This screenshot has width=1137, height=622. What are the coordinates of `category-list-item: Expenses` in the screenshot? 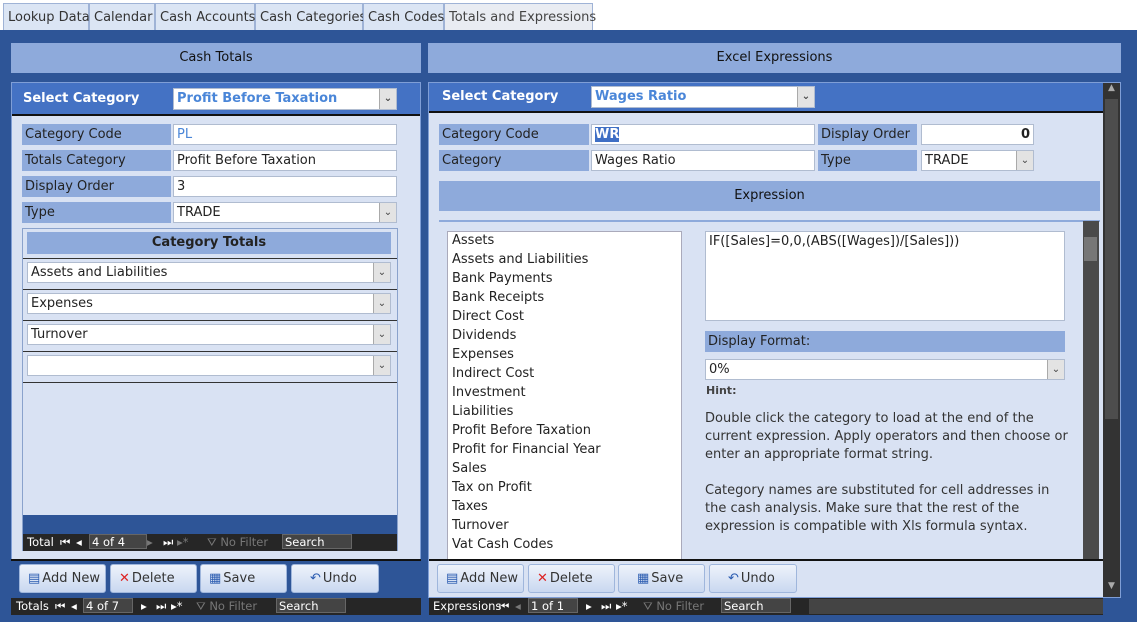 It's located at (564, 356).